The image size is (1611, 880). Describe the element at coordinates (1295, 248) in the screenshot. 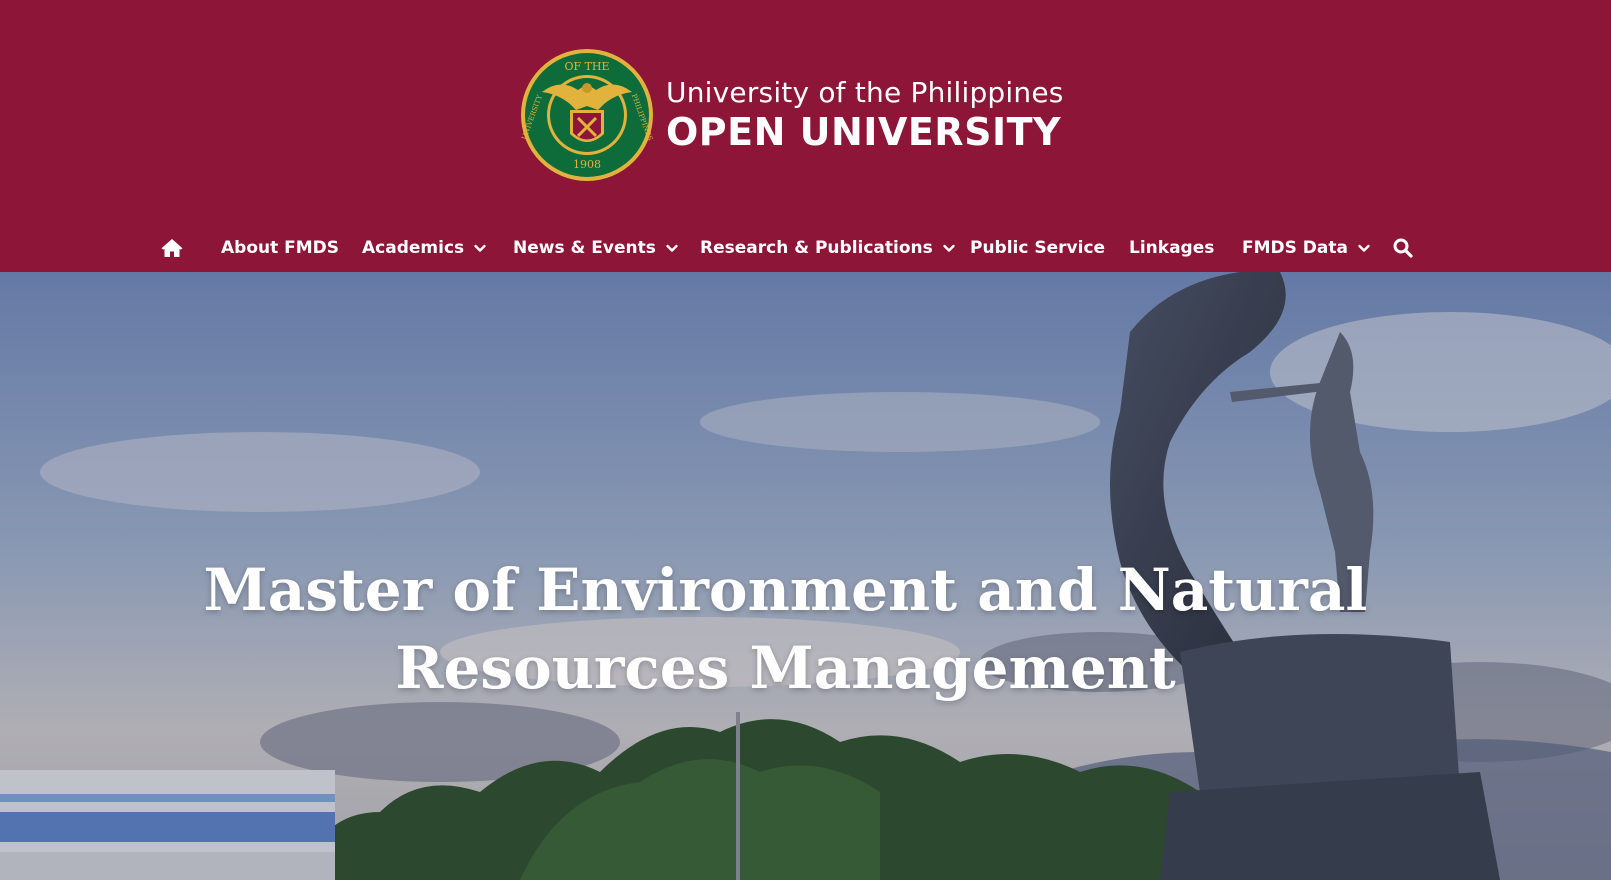

I see `nav-label-fmds-data: FMDS Data` at that location.